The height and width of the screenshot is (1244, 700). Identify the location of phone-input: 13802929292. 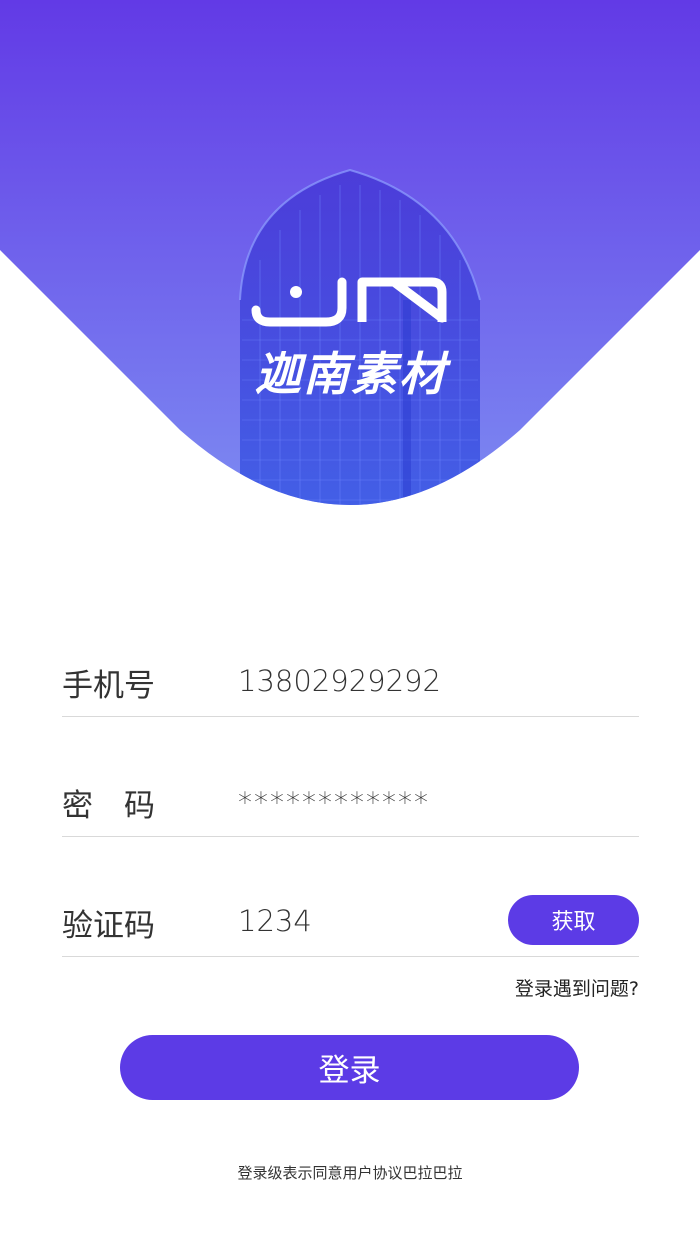
(339, 681).